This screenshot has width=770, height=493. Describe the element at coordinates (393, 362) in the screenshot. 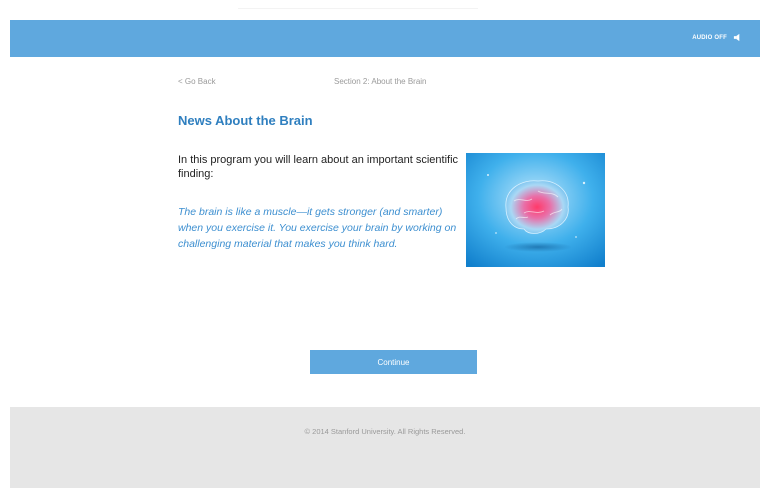

I see `continue-button: Continue` at that location.